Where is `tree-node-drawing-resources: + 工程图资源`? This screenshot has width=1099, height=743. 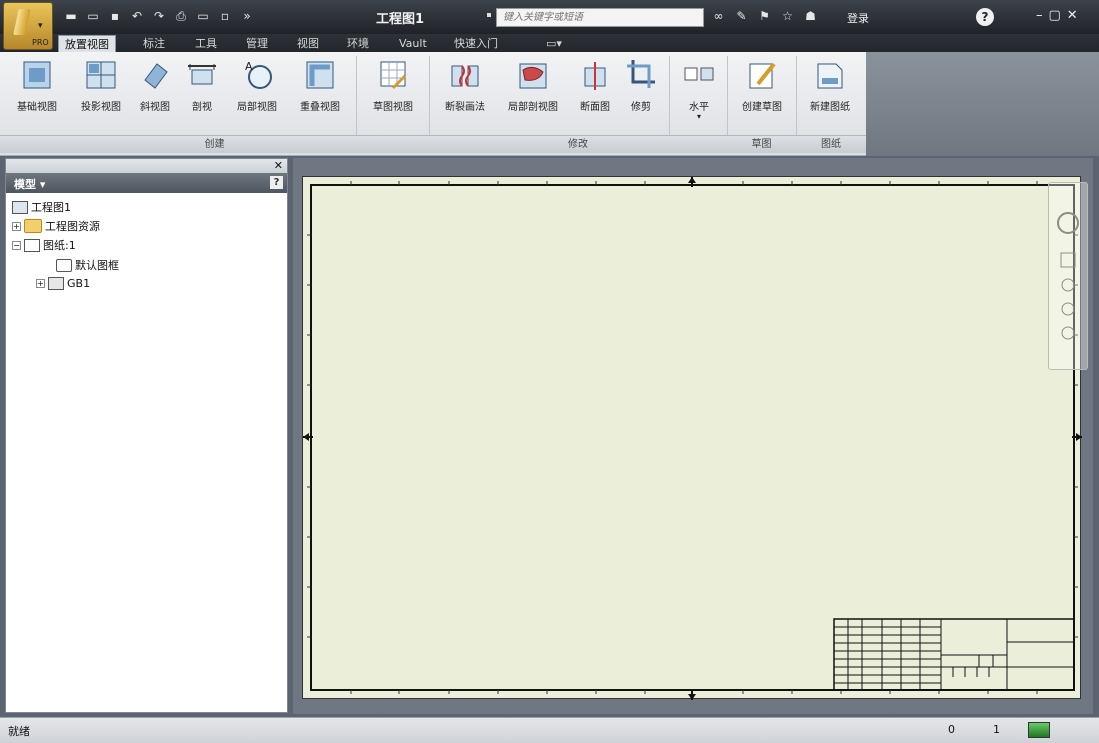
tree-node-drawing-resources: + 工程图资源 is located at coordinates (56, 226).